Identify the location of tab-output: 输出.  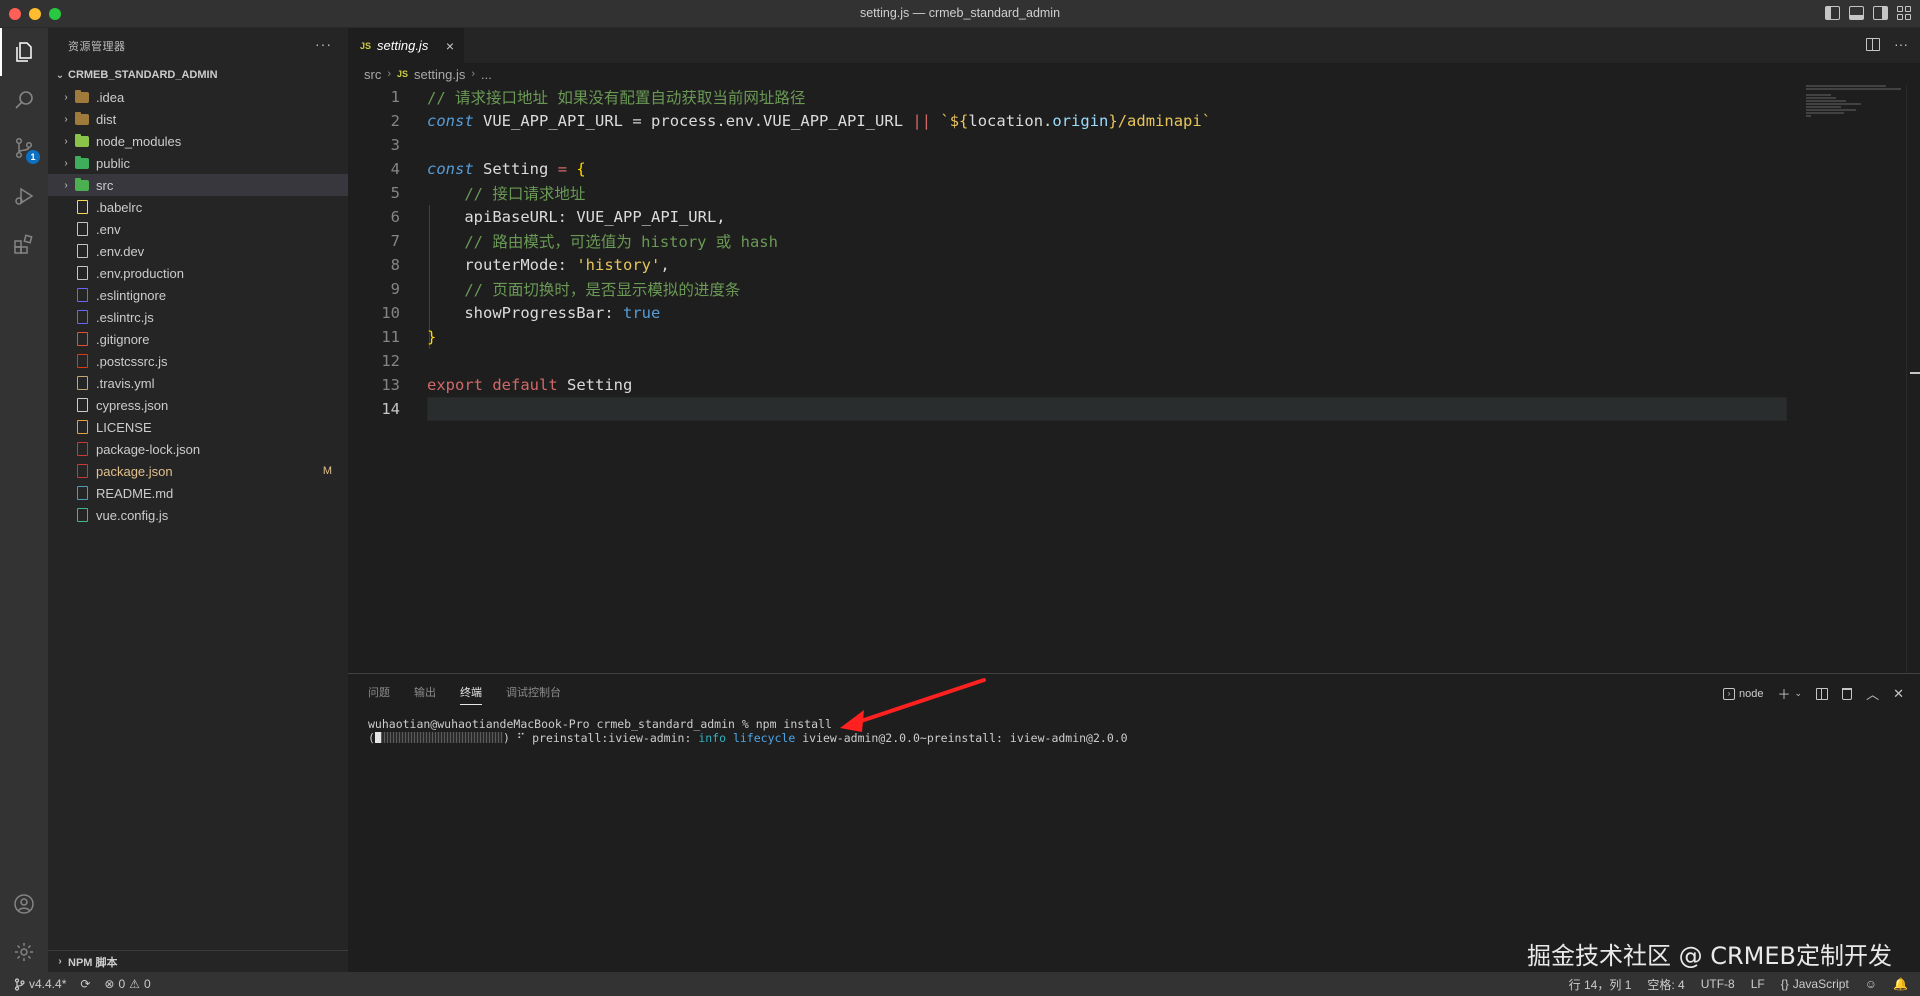
(425, 692).